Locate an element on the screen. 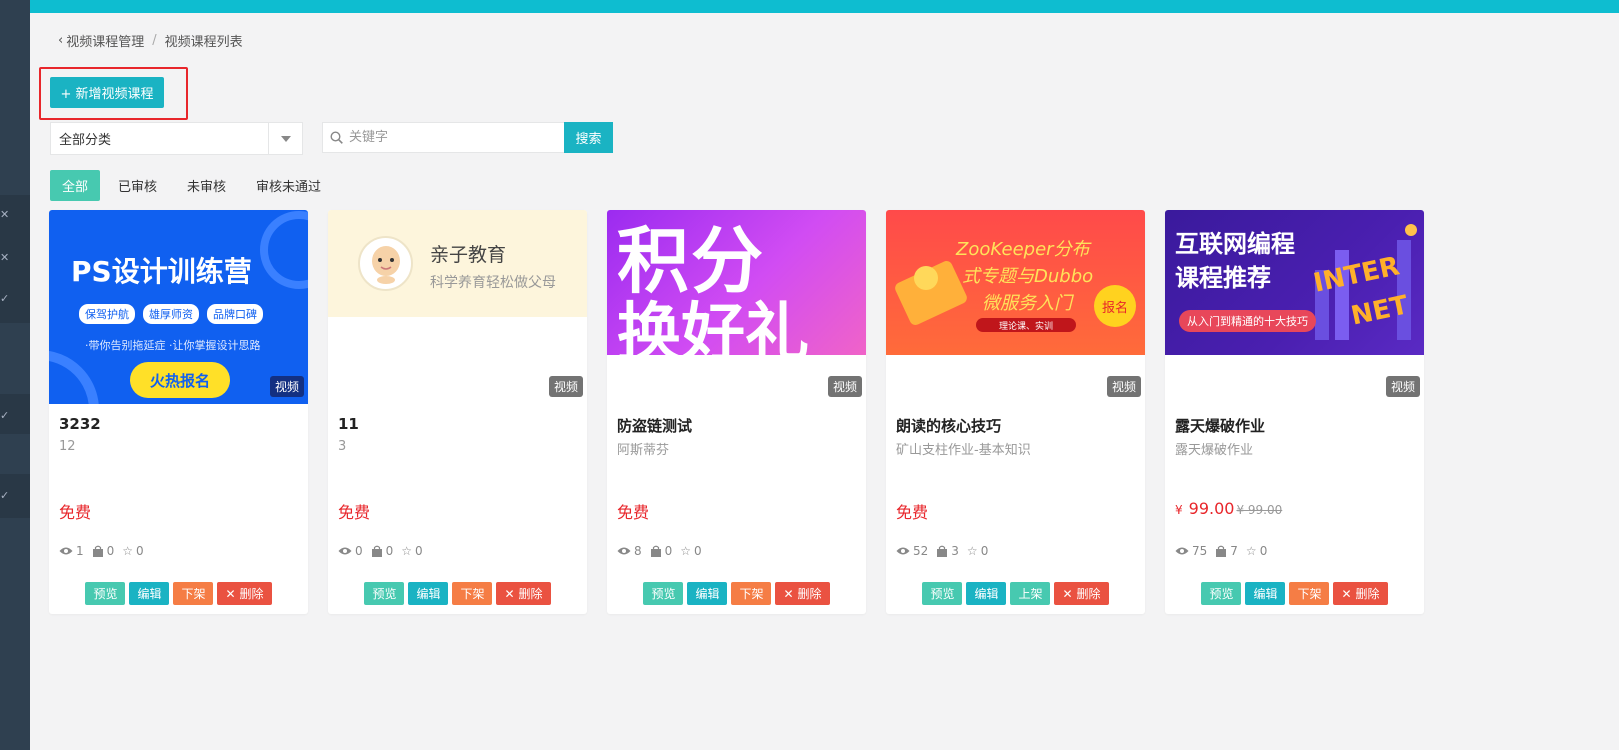  course-cover-image: 互联网编程 课程推荐 从入门到精通的十大技巧 INTER NET is located at coordinates (1294, 282).